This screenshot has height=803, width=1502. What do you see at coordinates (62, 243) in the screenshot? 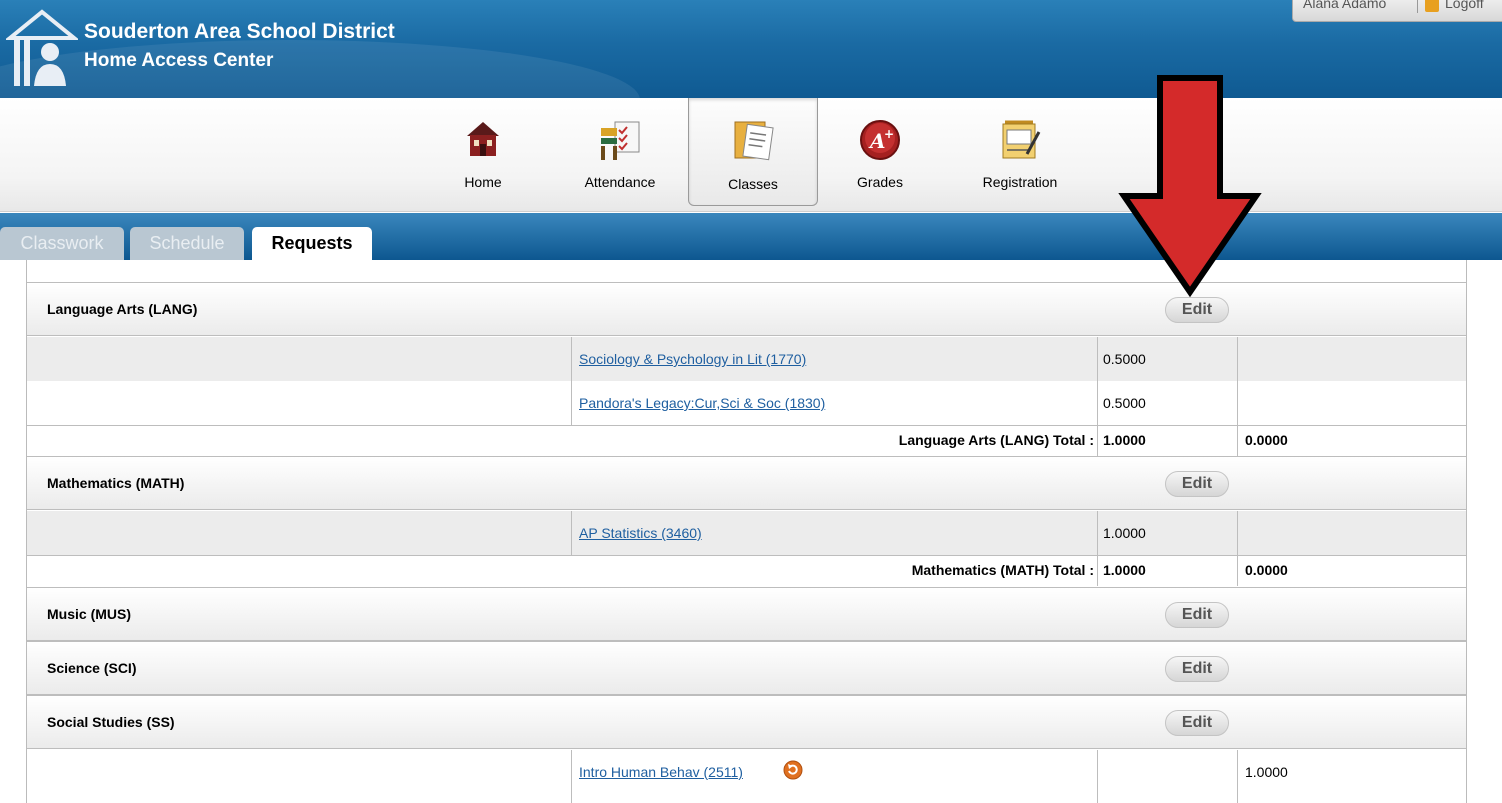
I see `tab-classwork: Classwork` at bounding box center [62, 243].